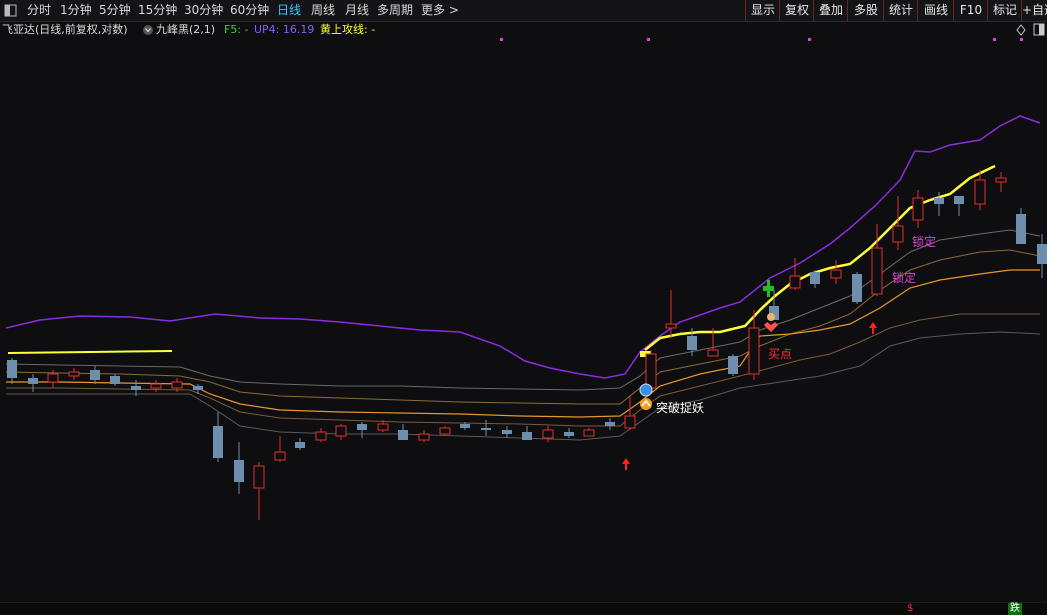  I want to click on multi-stock-button: 多股, so click(865, 10).